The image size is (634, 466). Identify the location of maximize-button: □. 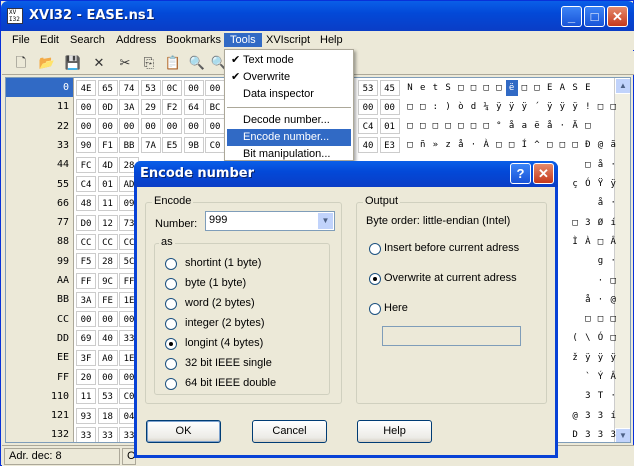
(594, 16).